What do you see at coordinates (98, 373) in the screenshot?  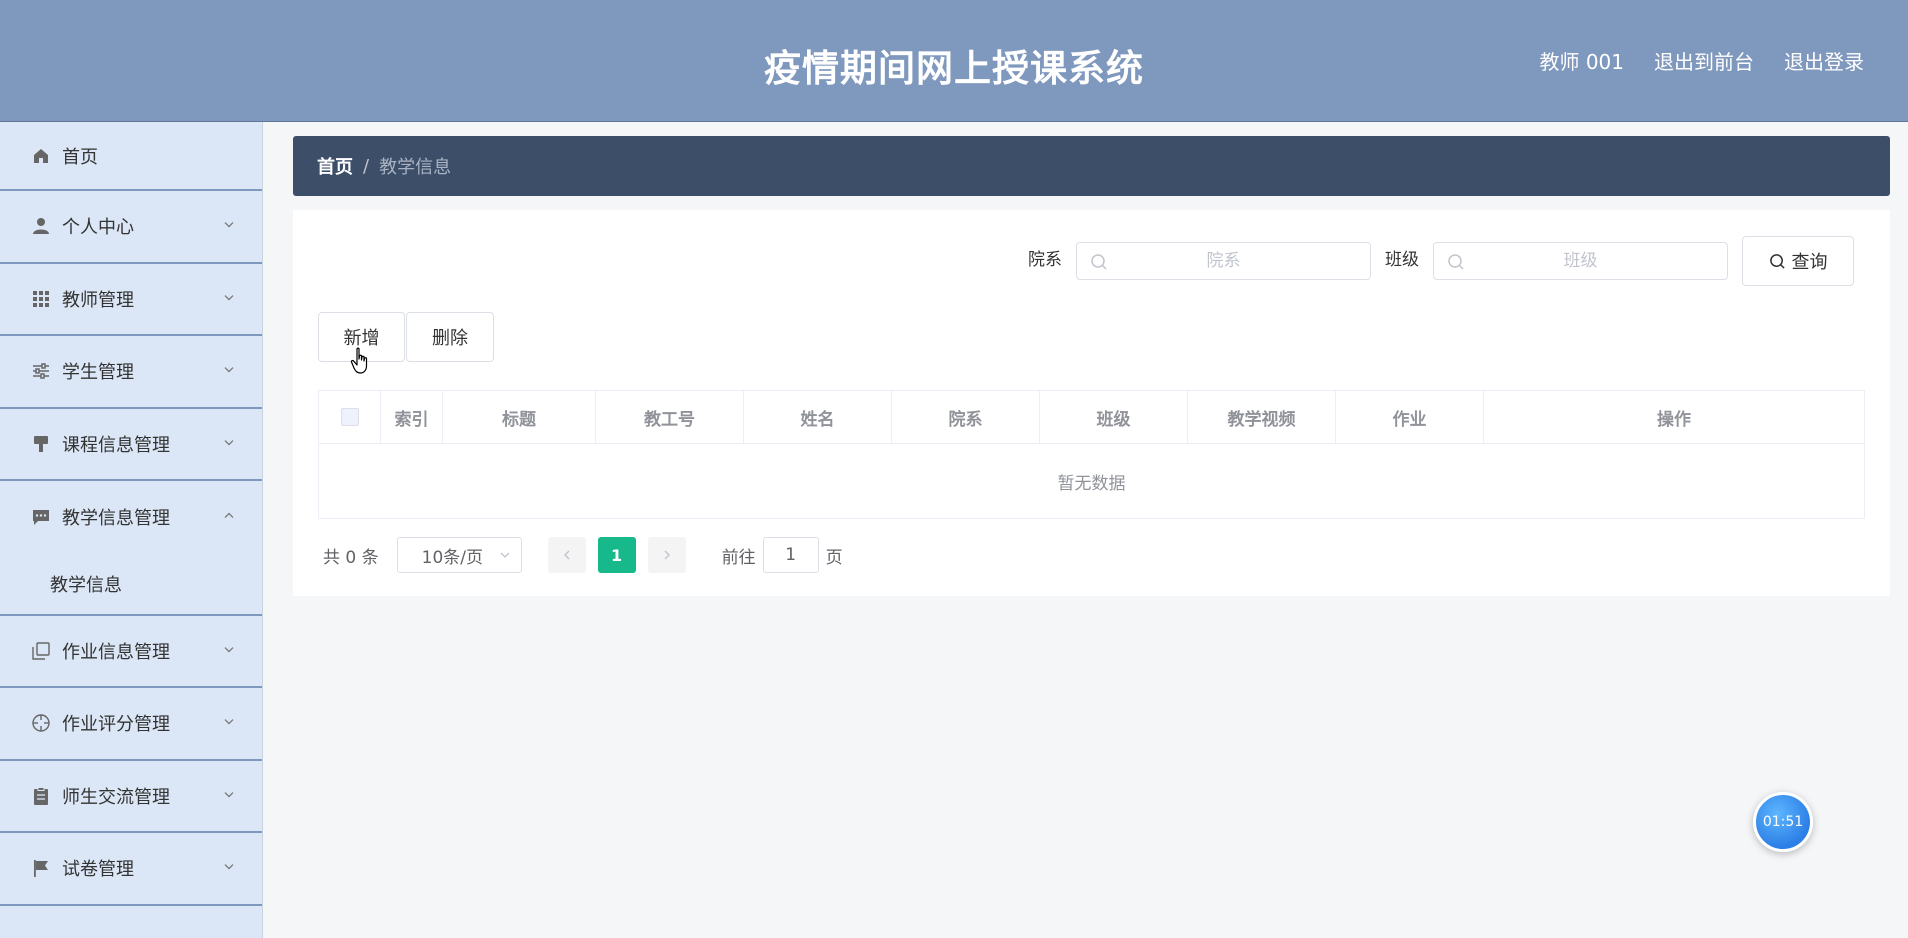 I see `sidebar-item-label: 学生管理` at bounding box center [98, 373].